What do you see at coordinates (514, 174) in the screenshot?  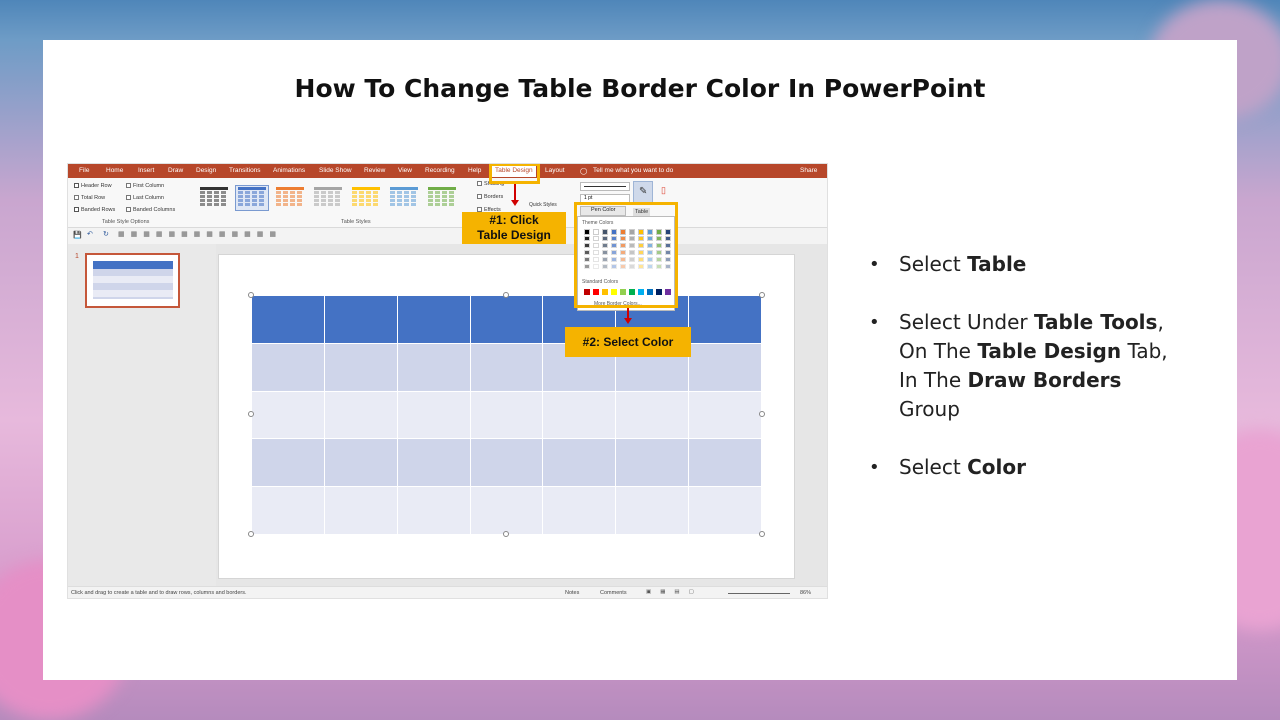 I see `highlight-table-design-tab` at bounding box center [514, 174].